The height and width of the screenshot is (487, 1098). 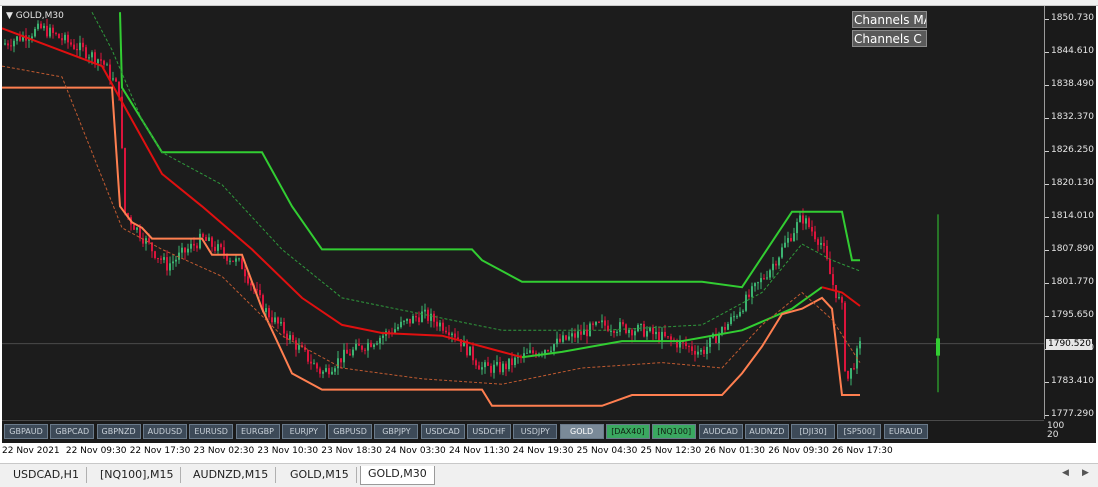 What do you see at coordinates (813, 431) in the screenshot?
I see `symbol-button-dji30: [DJI30]` at bounding box center [813, 431].